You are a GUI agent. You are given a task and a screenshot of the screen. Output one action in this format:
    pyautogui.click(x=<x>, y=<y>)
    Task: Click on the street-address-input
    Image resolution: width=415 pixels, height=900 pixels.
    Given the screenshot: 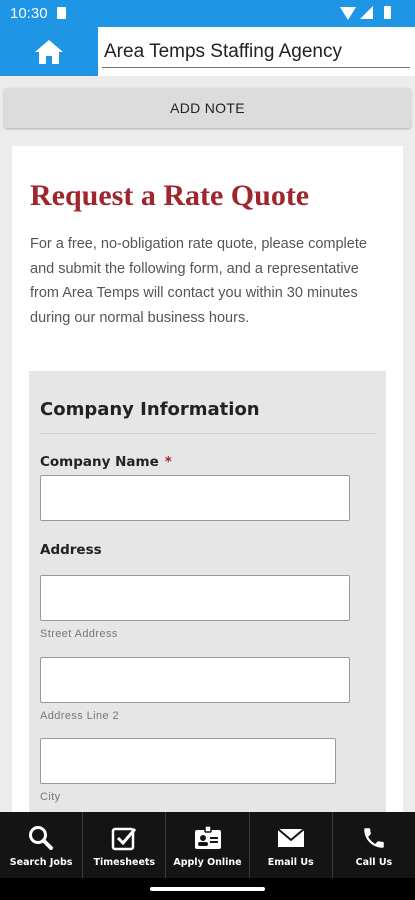 What is the action you would take?
    pyautogui.click(x=195, y=598)
    